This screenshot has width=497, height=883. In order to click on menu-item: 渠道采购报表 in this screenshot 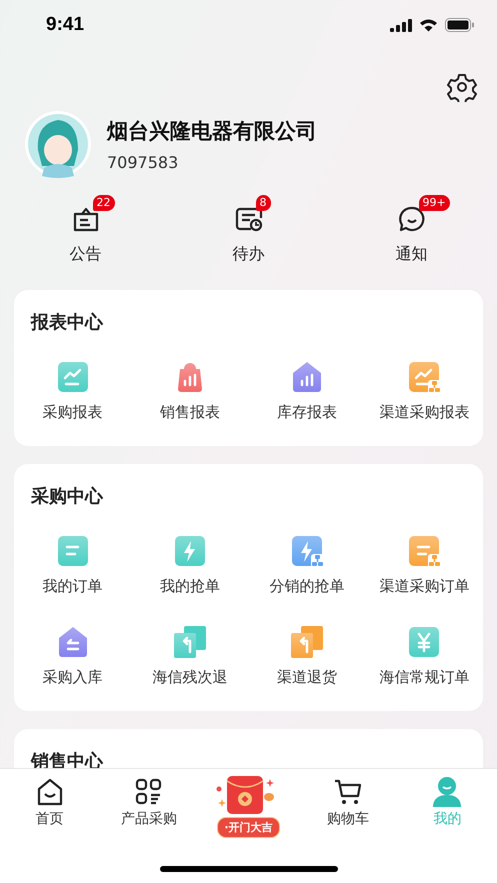, I will do `click(424, 391)`.